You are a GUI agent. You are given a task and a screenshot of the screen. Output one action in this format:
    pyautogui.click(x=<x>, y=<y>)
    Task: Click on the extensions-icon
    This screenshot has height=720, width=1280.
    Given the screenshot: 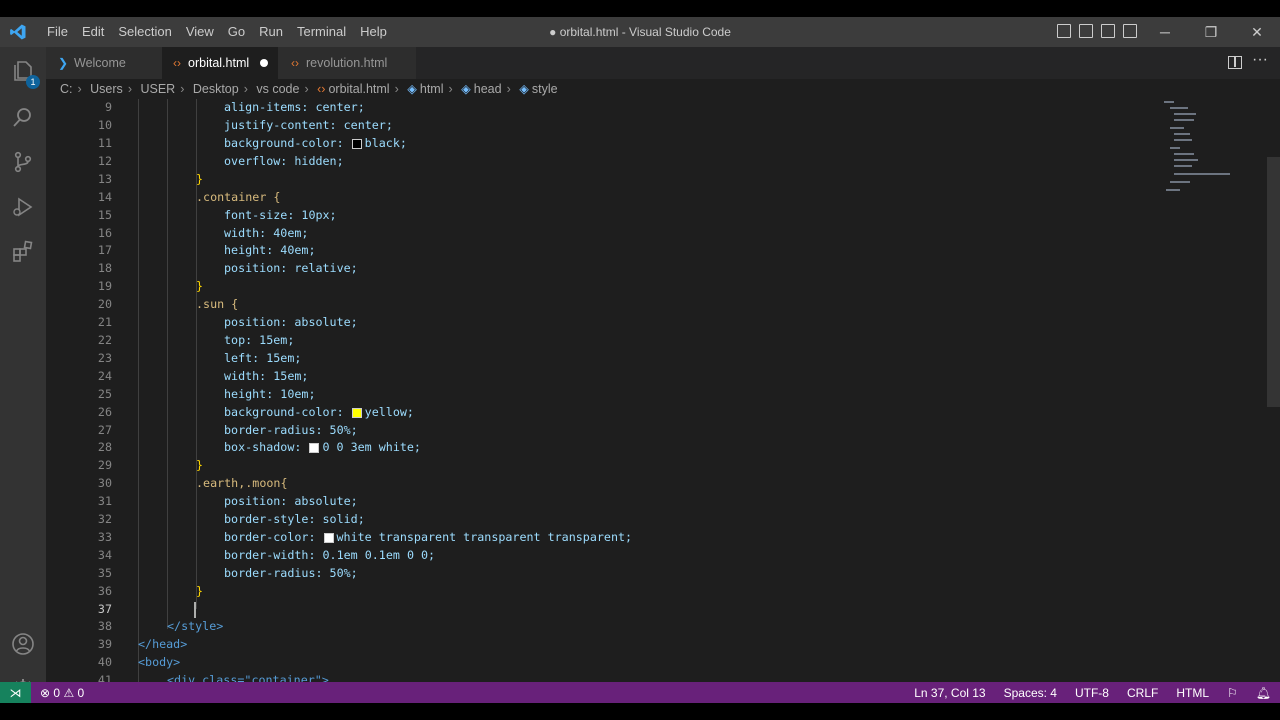 What is the action you would take?
    pyautogui.click(x=23, y=252)
    